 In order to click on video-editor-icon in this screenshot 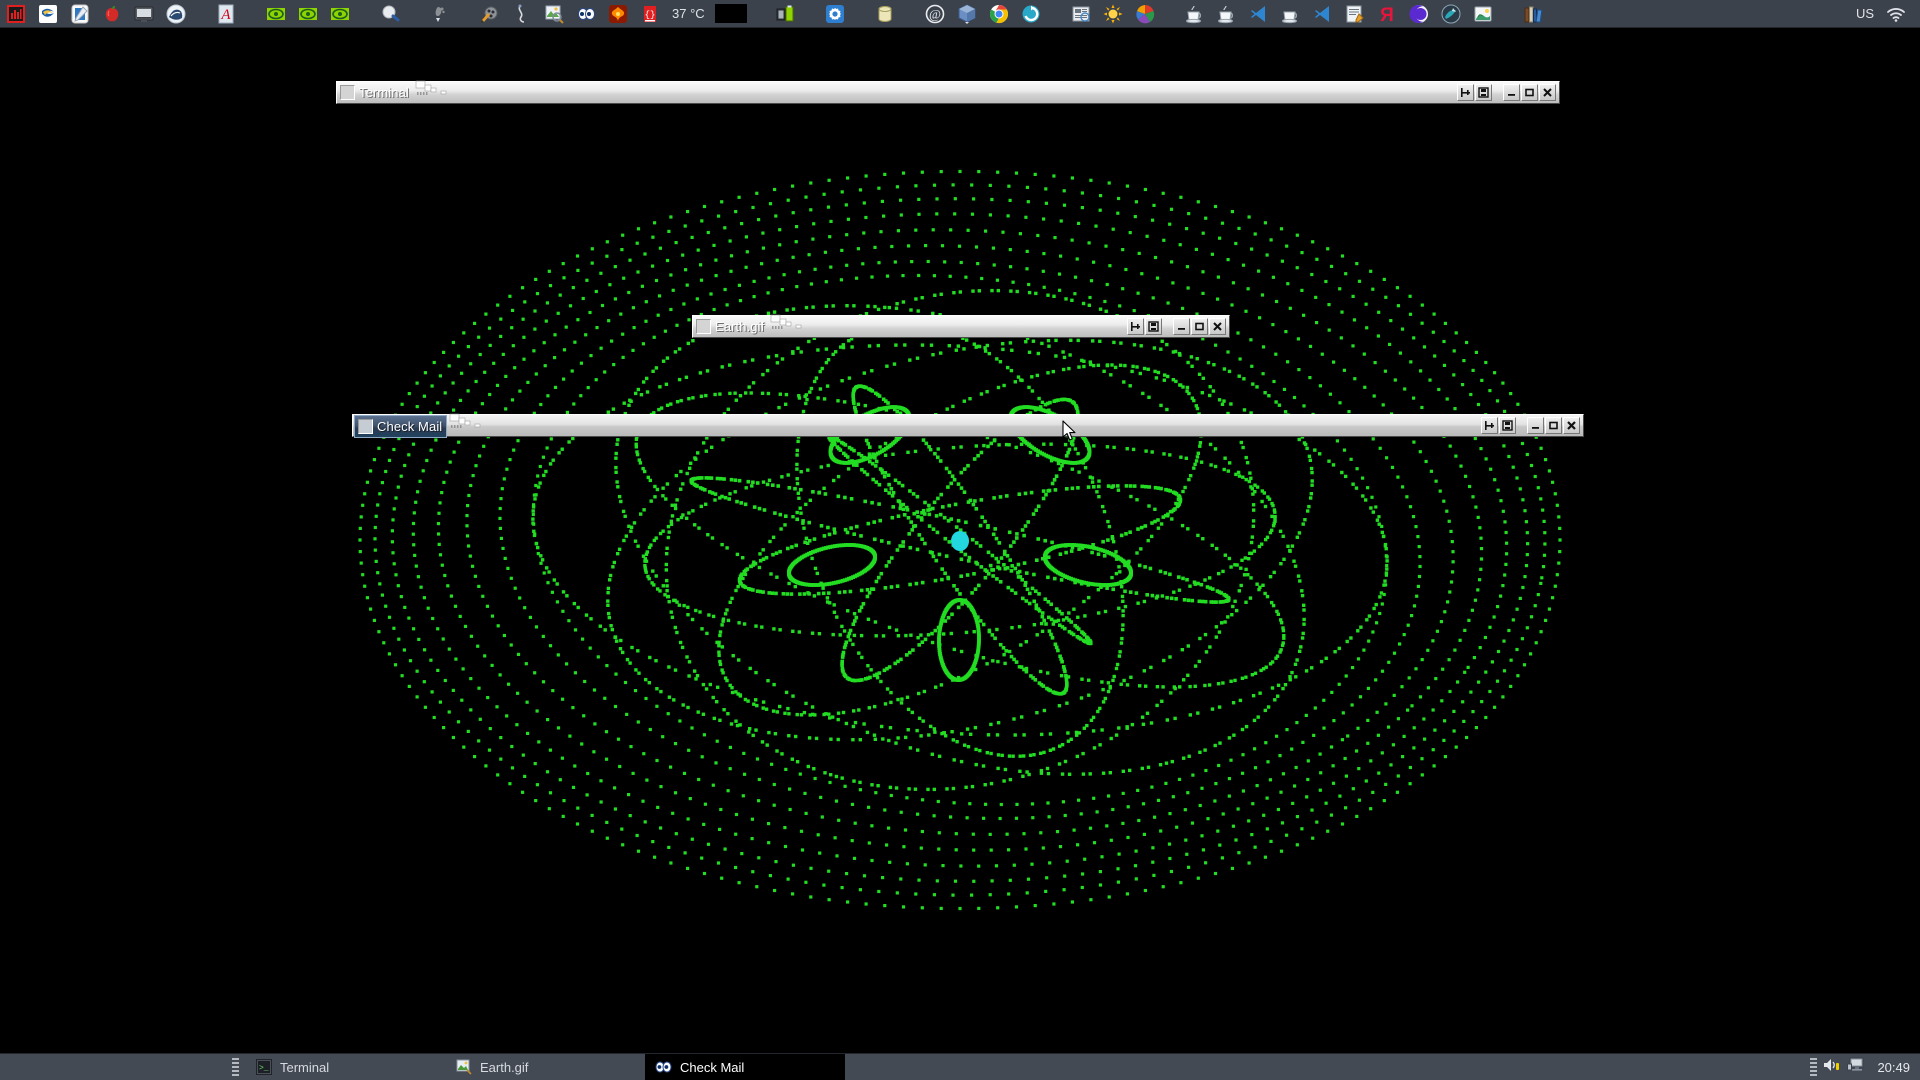, I will do `click(490, 14)`.